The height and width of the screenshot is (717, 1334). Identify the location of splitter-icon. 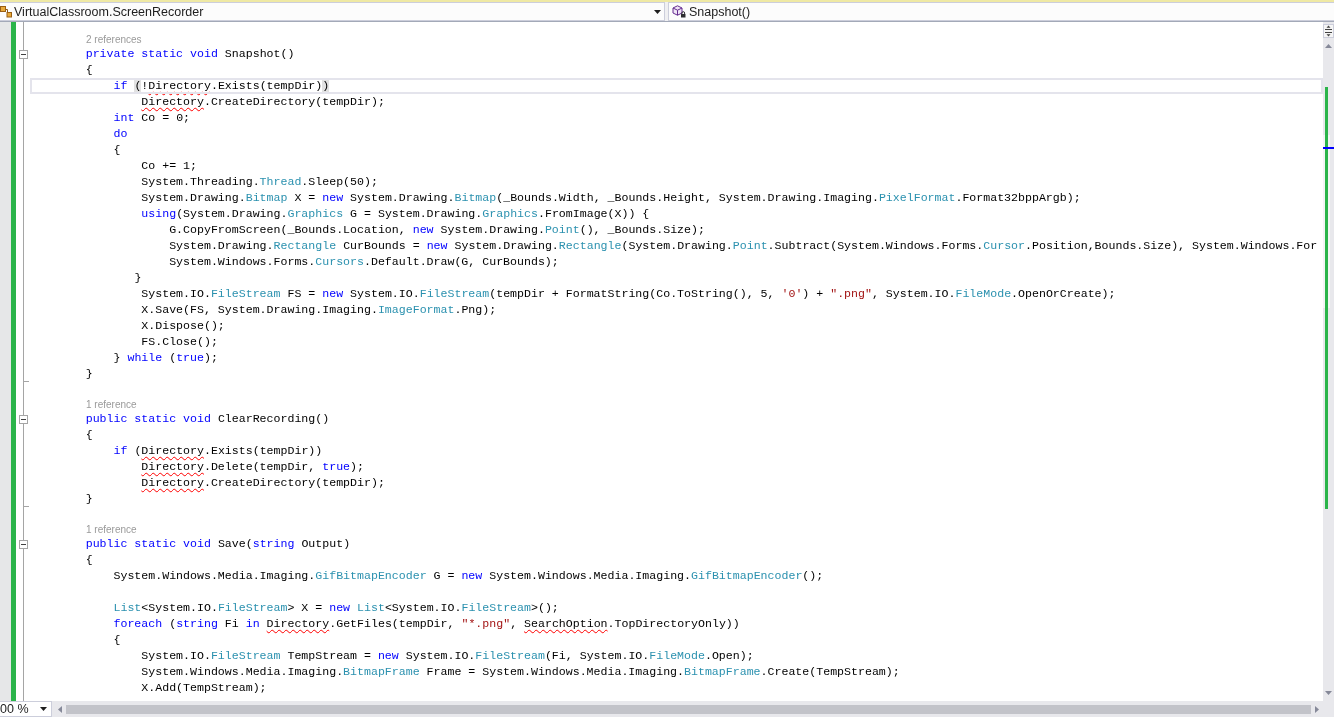
(1328, 31).